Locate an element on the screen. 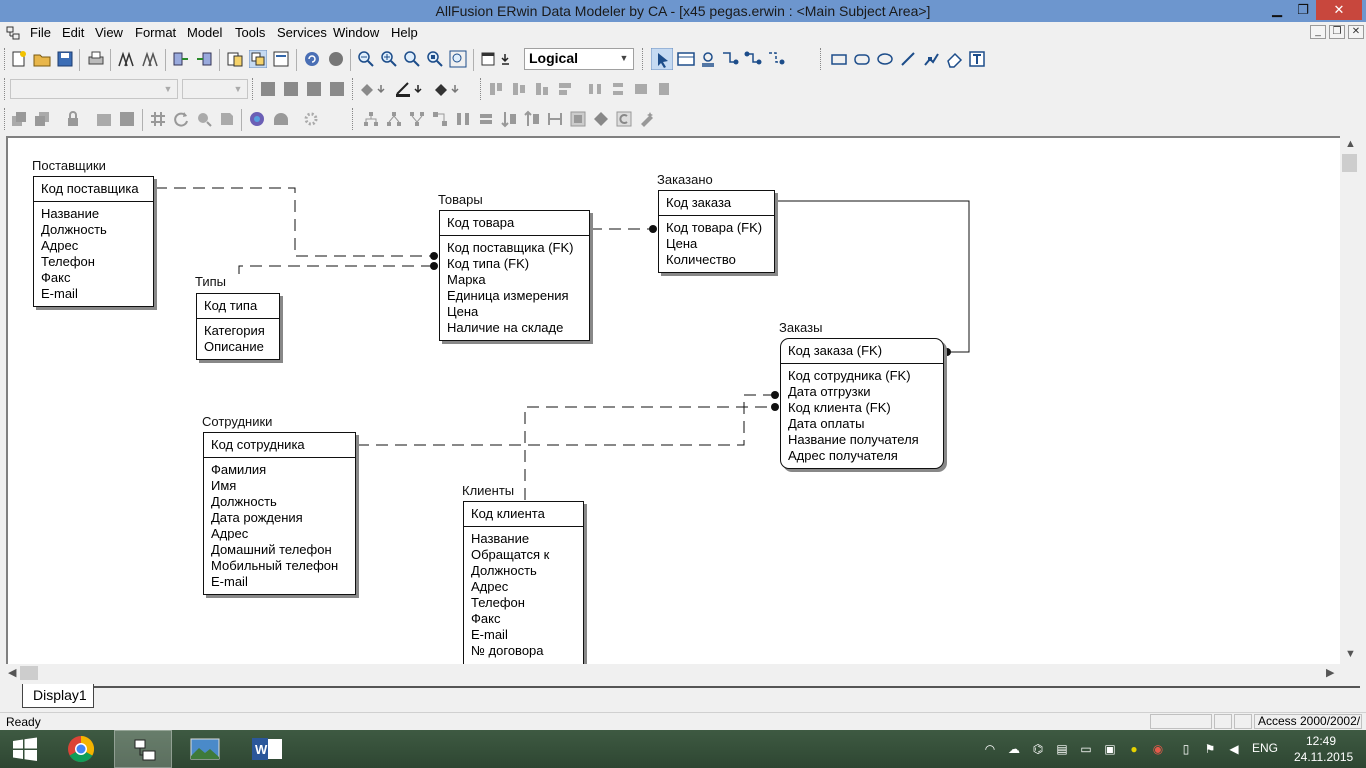  language-indicator: ENG is located at coordinates (1265, 748).